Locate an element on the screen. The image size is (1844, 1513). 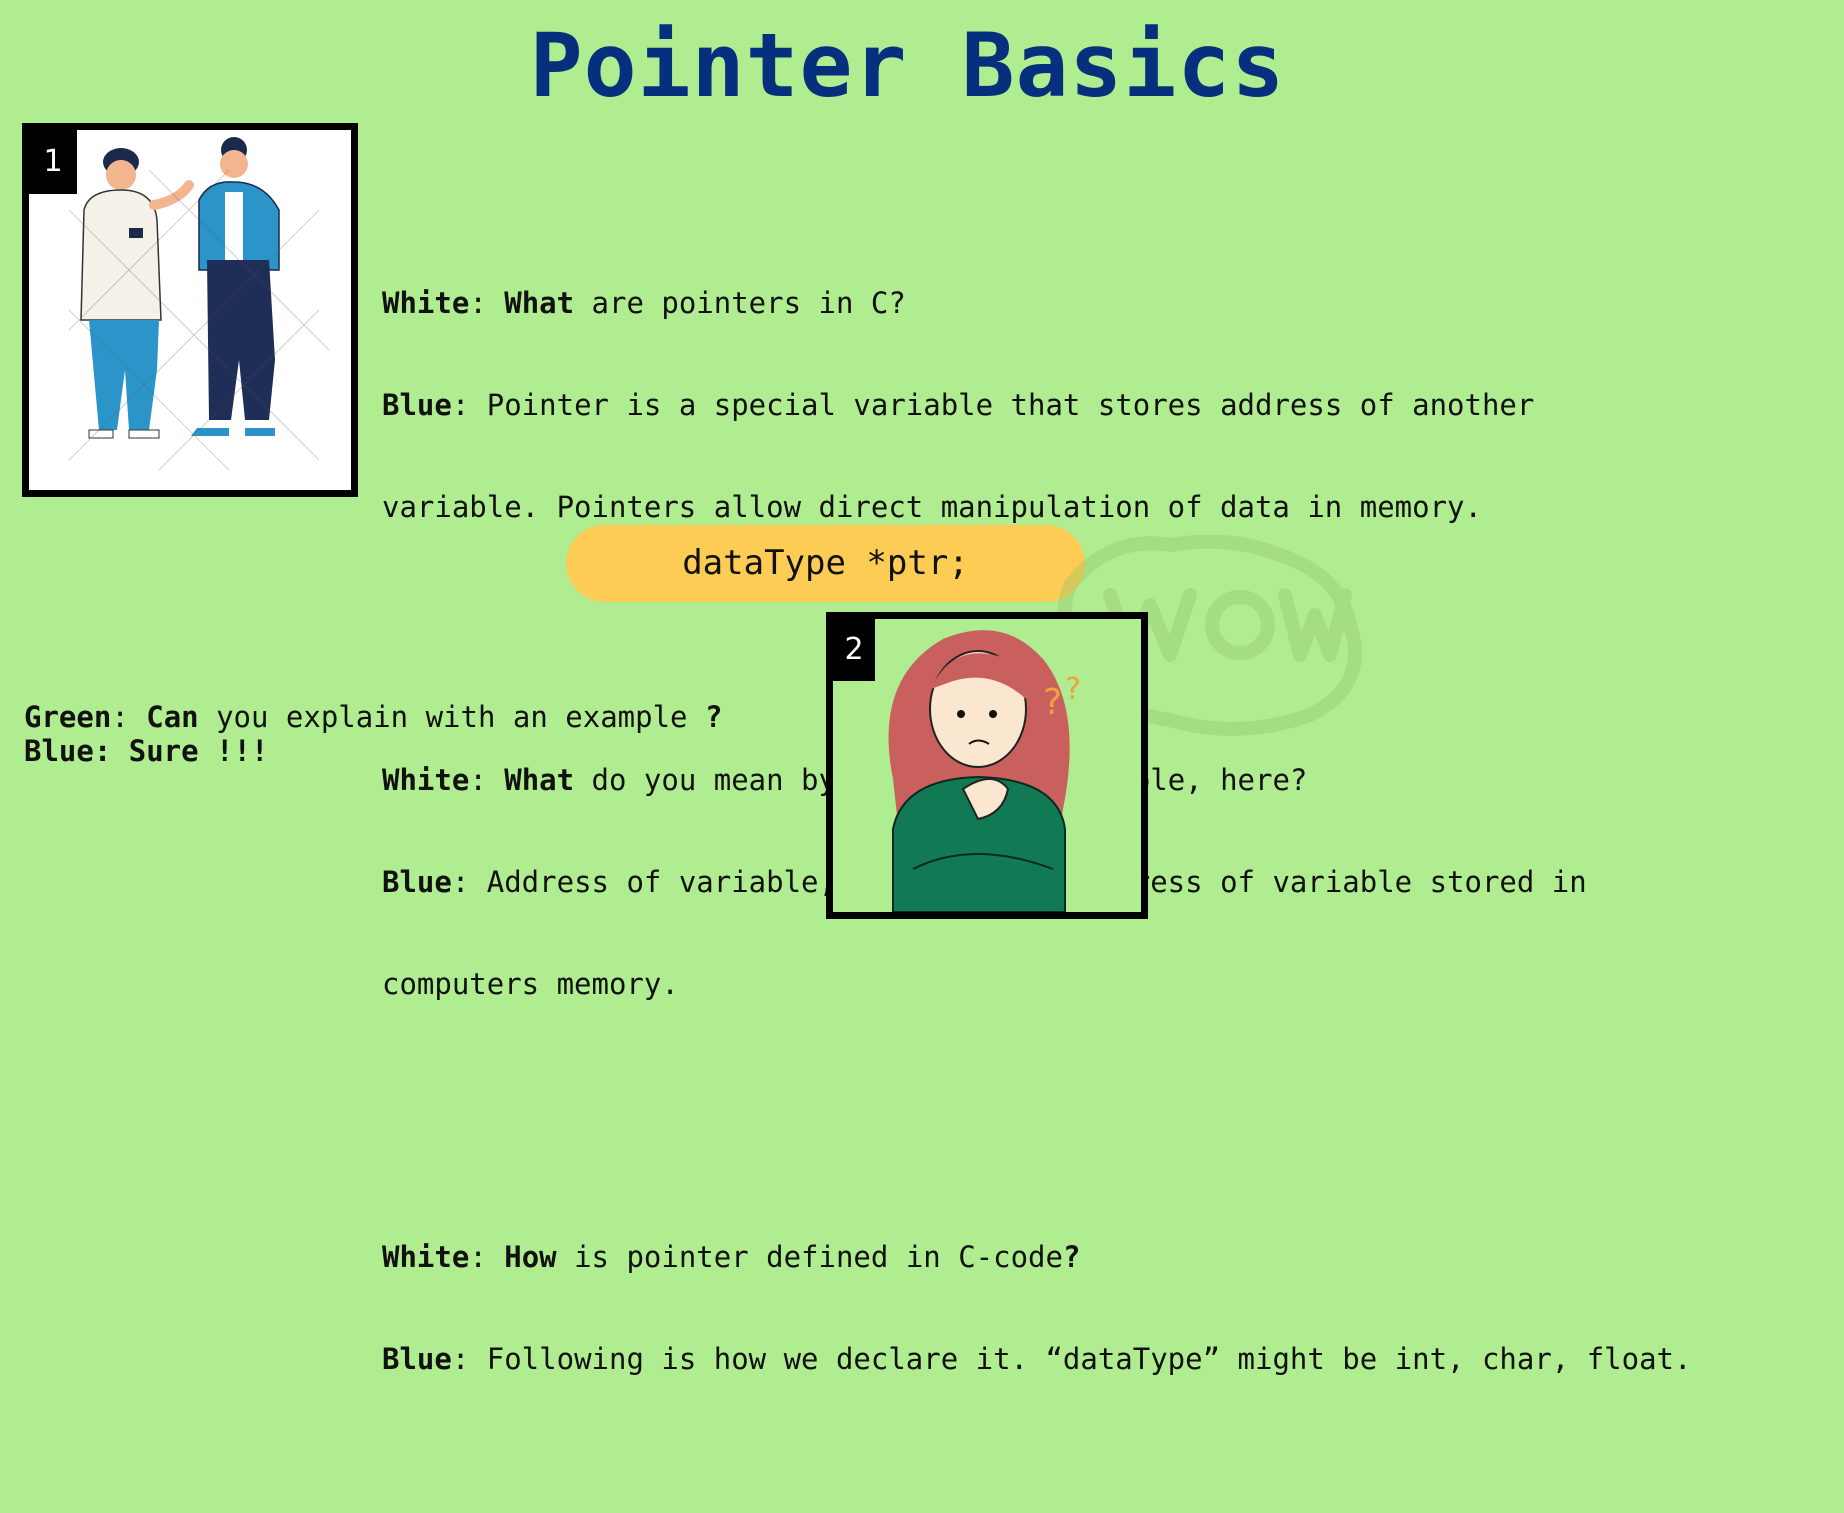
confused-woman-icon: ? ? is located at coordinates (984, 771).